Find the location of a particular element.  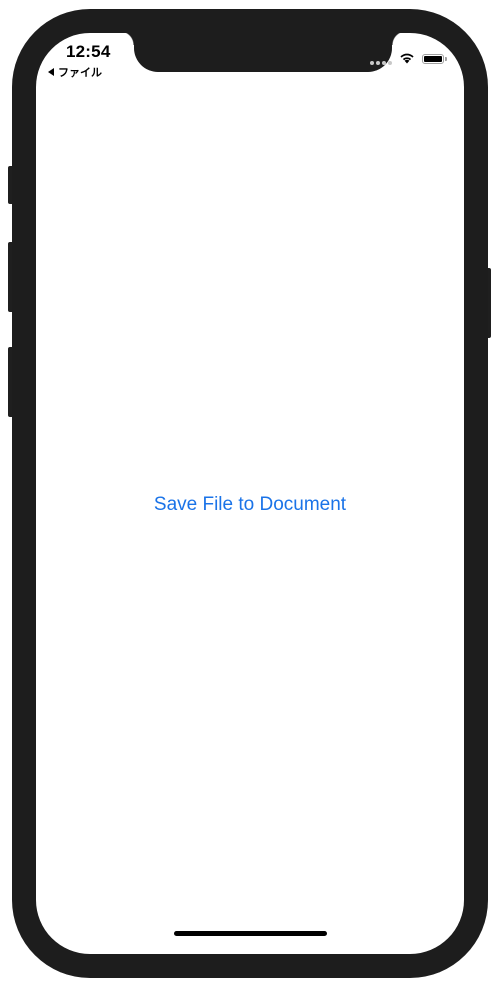

battery-icon is located at coordinates (433, 59).